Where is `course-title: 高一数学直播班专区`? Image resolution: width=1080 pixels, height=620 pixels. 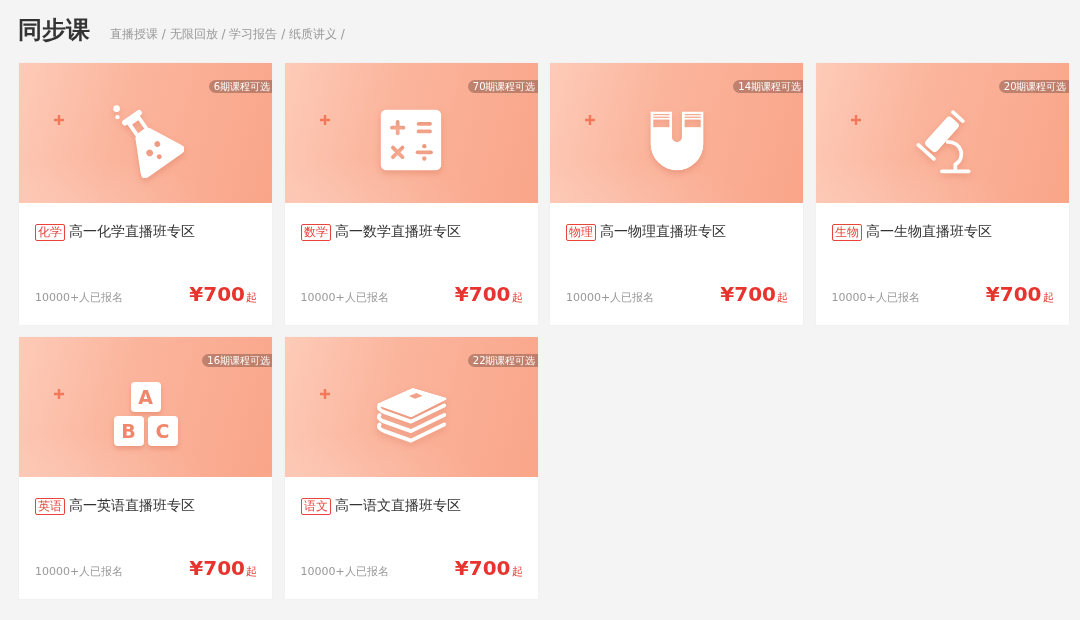
course-title: 高一数学直播班专区 is located at coordinates (397, 232).